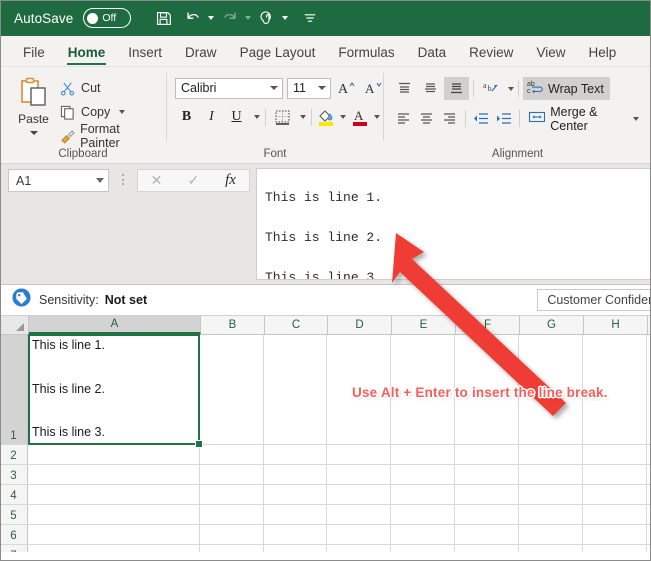  What do you see at coordinates (487, 548) in the screenshot?
I see `cell-f7` at bounding box center [487, 548].